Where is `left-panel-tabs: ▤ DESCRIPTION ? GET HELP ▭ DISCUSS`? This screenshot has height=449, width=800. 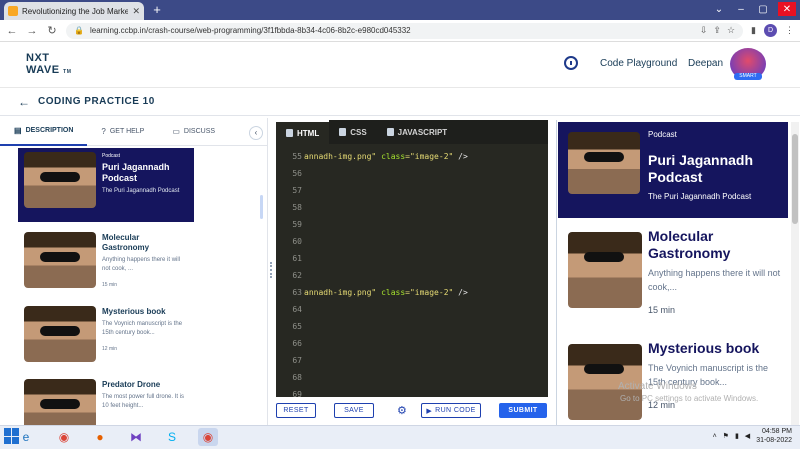 left-panel-tabs: ▤ DESCRIPTION ? GET HELP ▭ DISCUSS is located at coordinates (134, 132).